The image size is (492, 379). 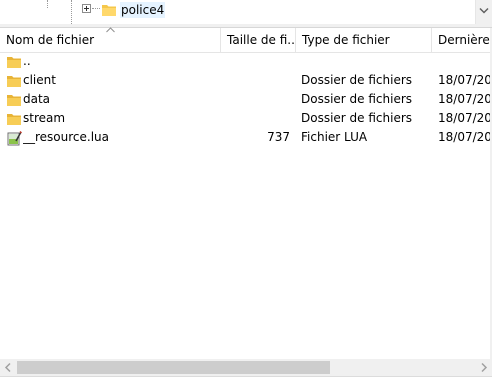 What do you see at coordinates (278, 137) in the screenshot?
I see `file-size: 737` at bounding box center [278, 137].